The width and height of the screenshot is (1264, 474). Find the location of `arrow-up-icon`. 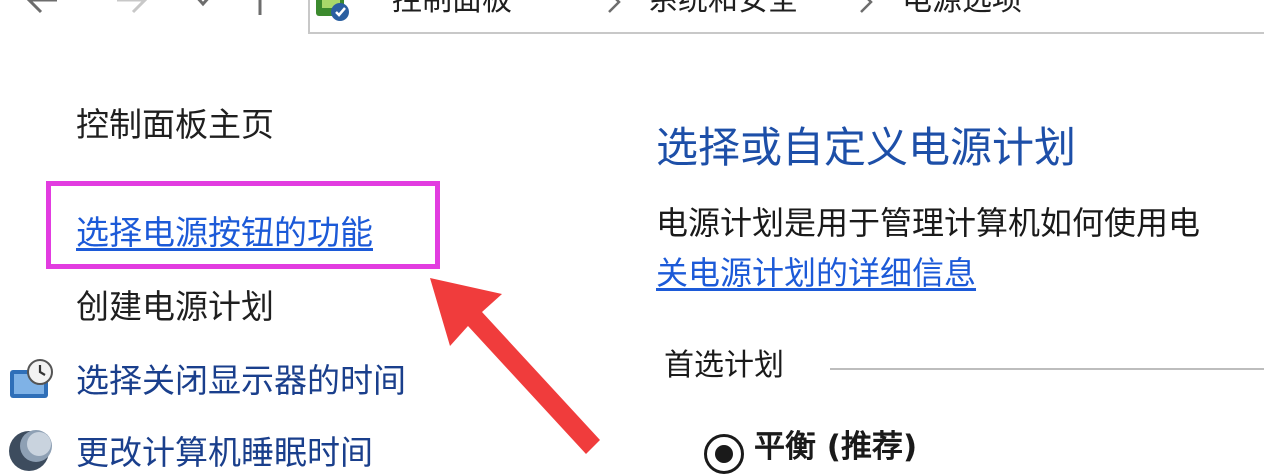

arrow-up-icon is located at coordinates (260, 7).